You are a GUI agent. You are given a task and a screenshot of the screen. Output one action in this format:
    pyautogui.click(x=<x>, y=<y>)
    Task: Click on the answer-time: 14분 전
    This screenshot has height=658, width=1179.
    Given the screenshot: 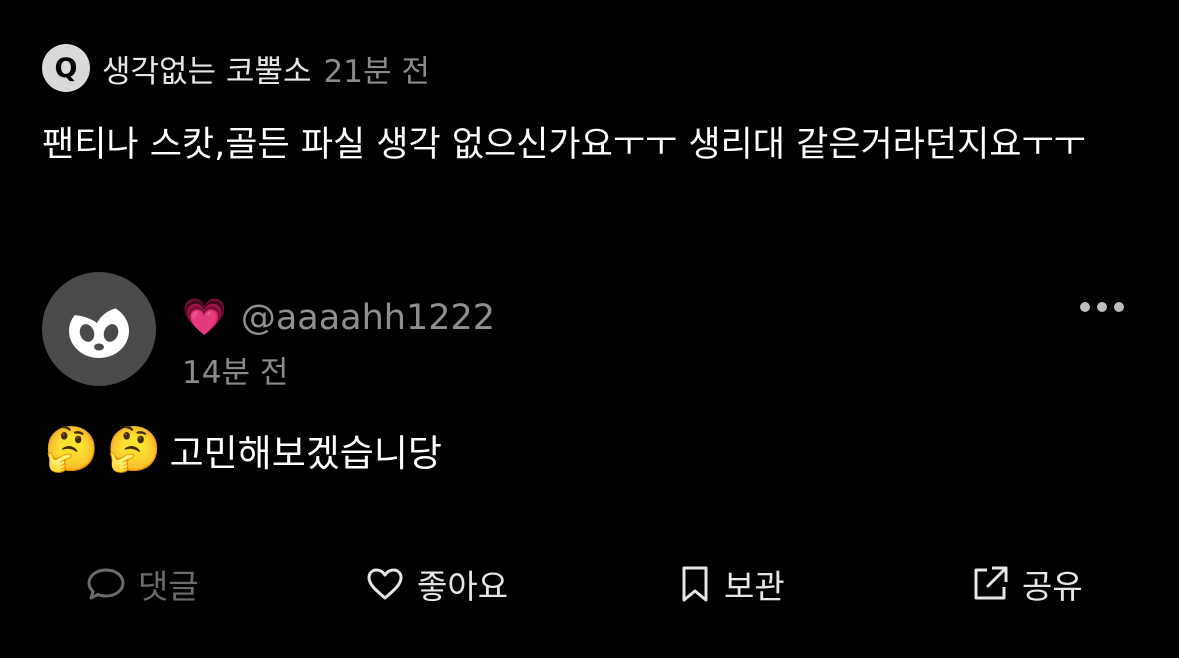 What is the action you would take?
    pyautogui.click(x=235, y=373)
    